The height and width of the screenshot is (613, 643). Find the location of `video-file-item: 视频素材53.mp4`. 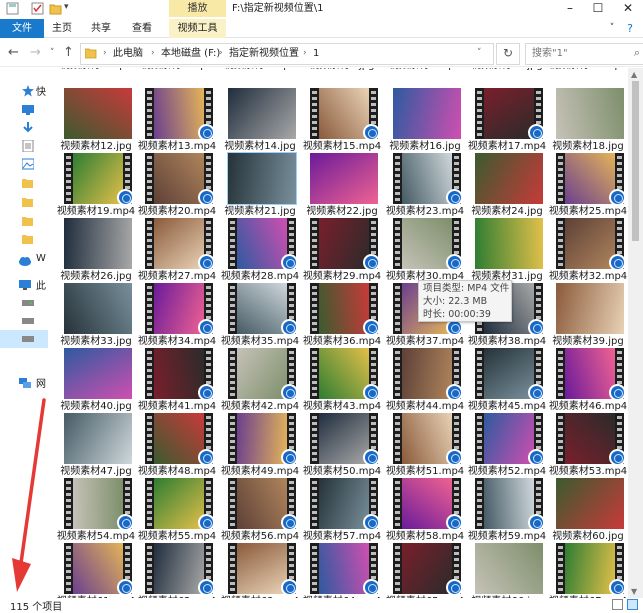

video-file-item: 视频素材53.mp4 is located at coordinates (587, 443).